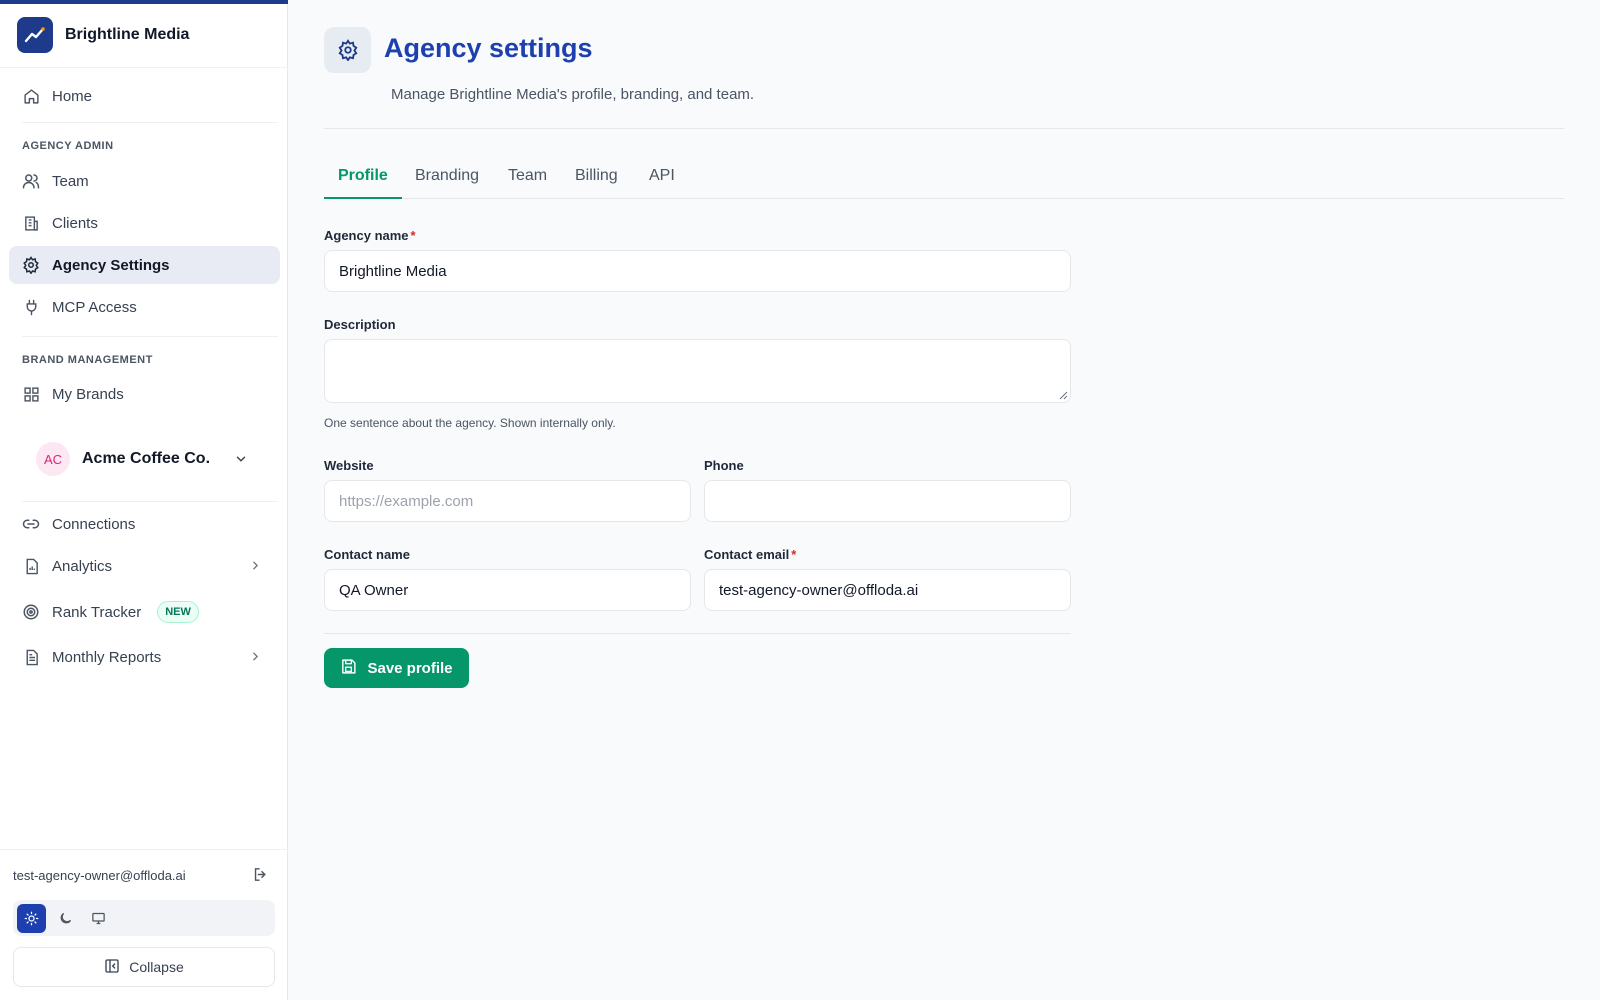  What do you see at coordinates (507, 590) in the screenshot?
I see `contact-name-input: QA Owner` at bounding box center [507, 590].